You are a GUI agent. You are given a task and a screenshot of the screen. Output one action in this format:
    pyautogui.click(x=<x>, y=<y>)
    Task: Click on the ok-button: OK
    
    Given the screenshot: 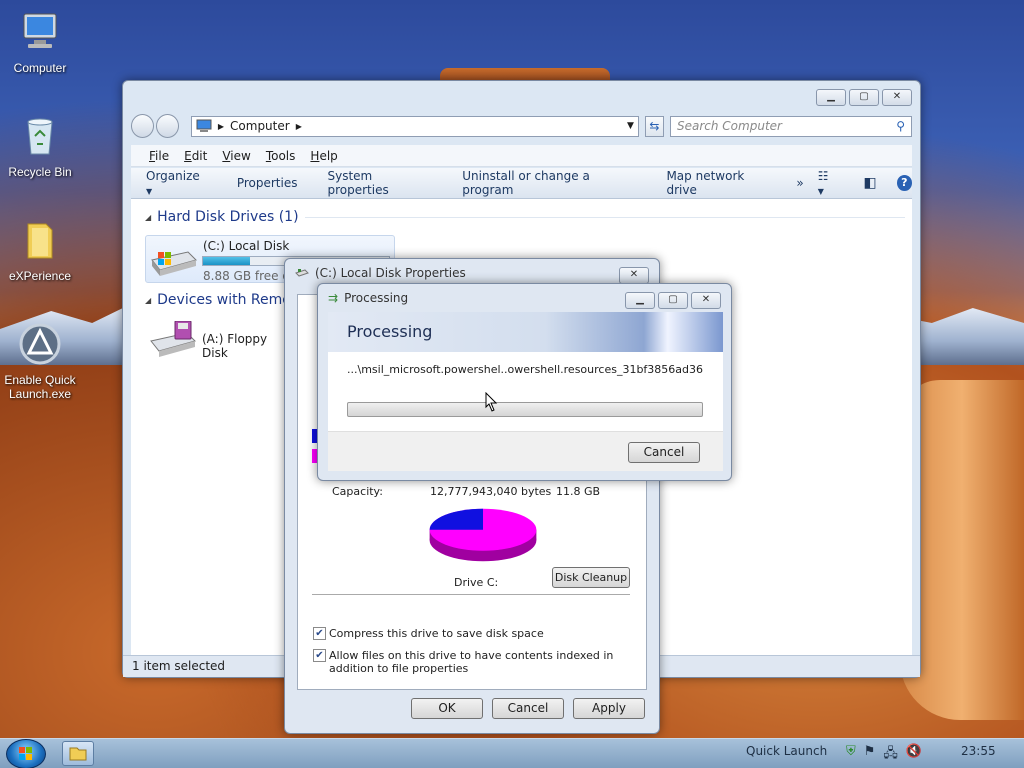 What is the action you would take?
    pyautogui.click(x=447, y=708)
    